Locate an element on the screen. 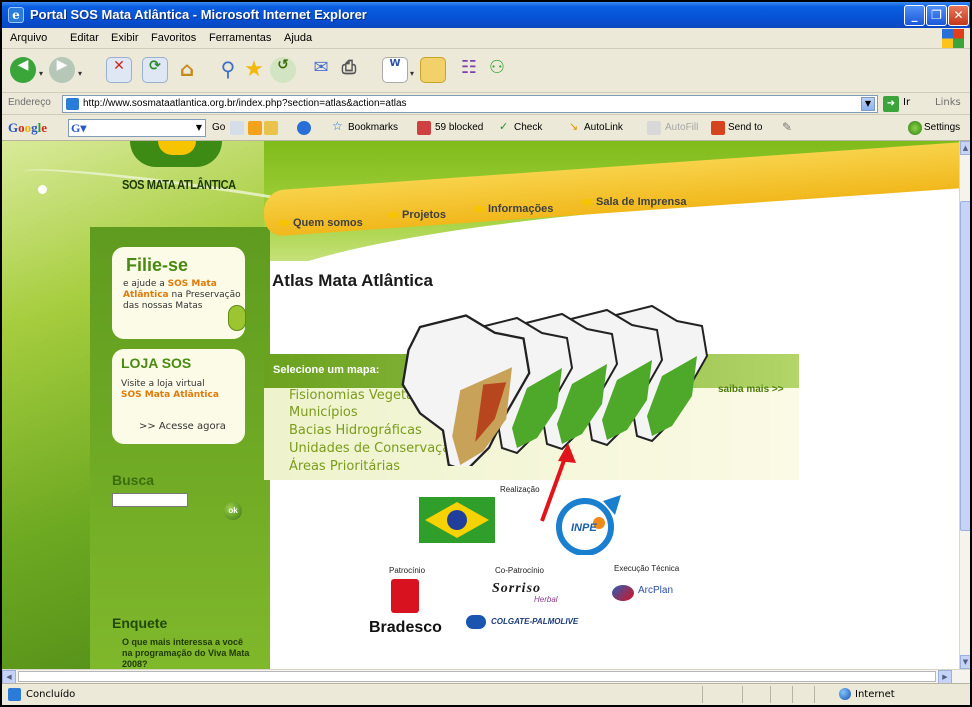 Image resolution: width=972 pixels, height=707 pixels. messenger-icon: ⚇ is located at coordinates (497, 70).